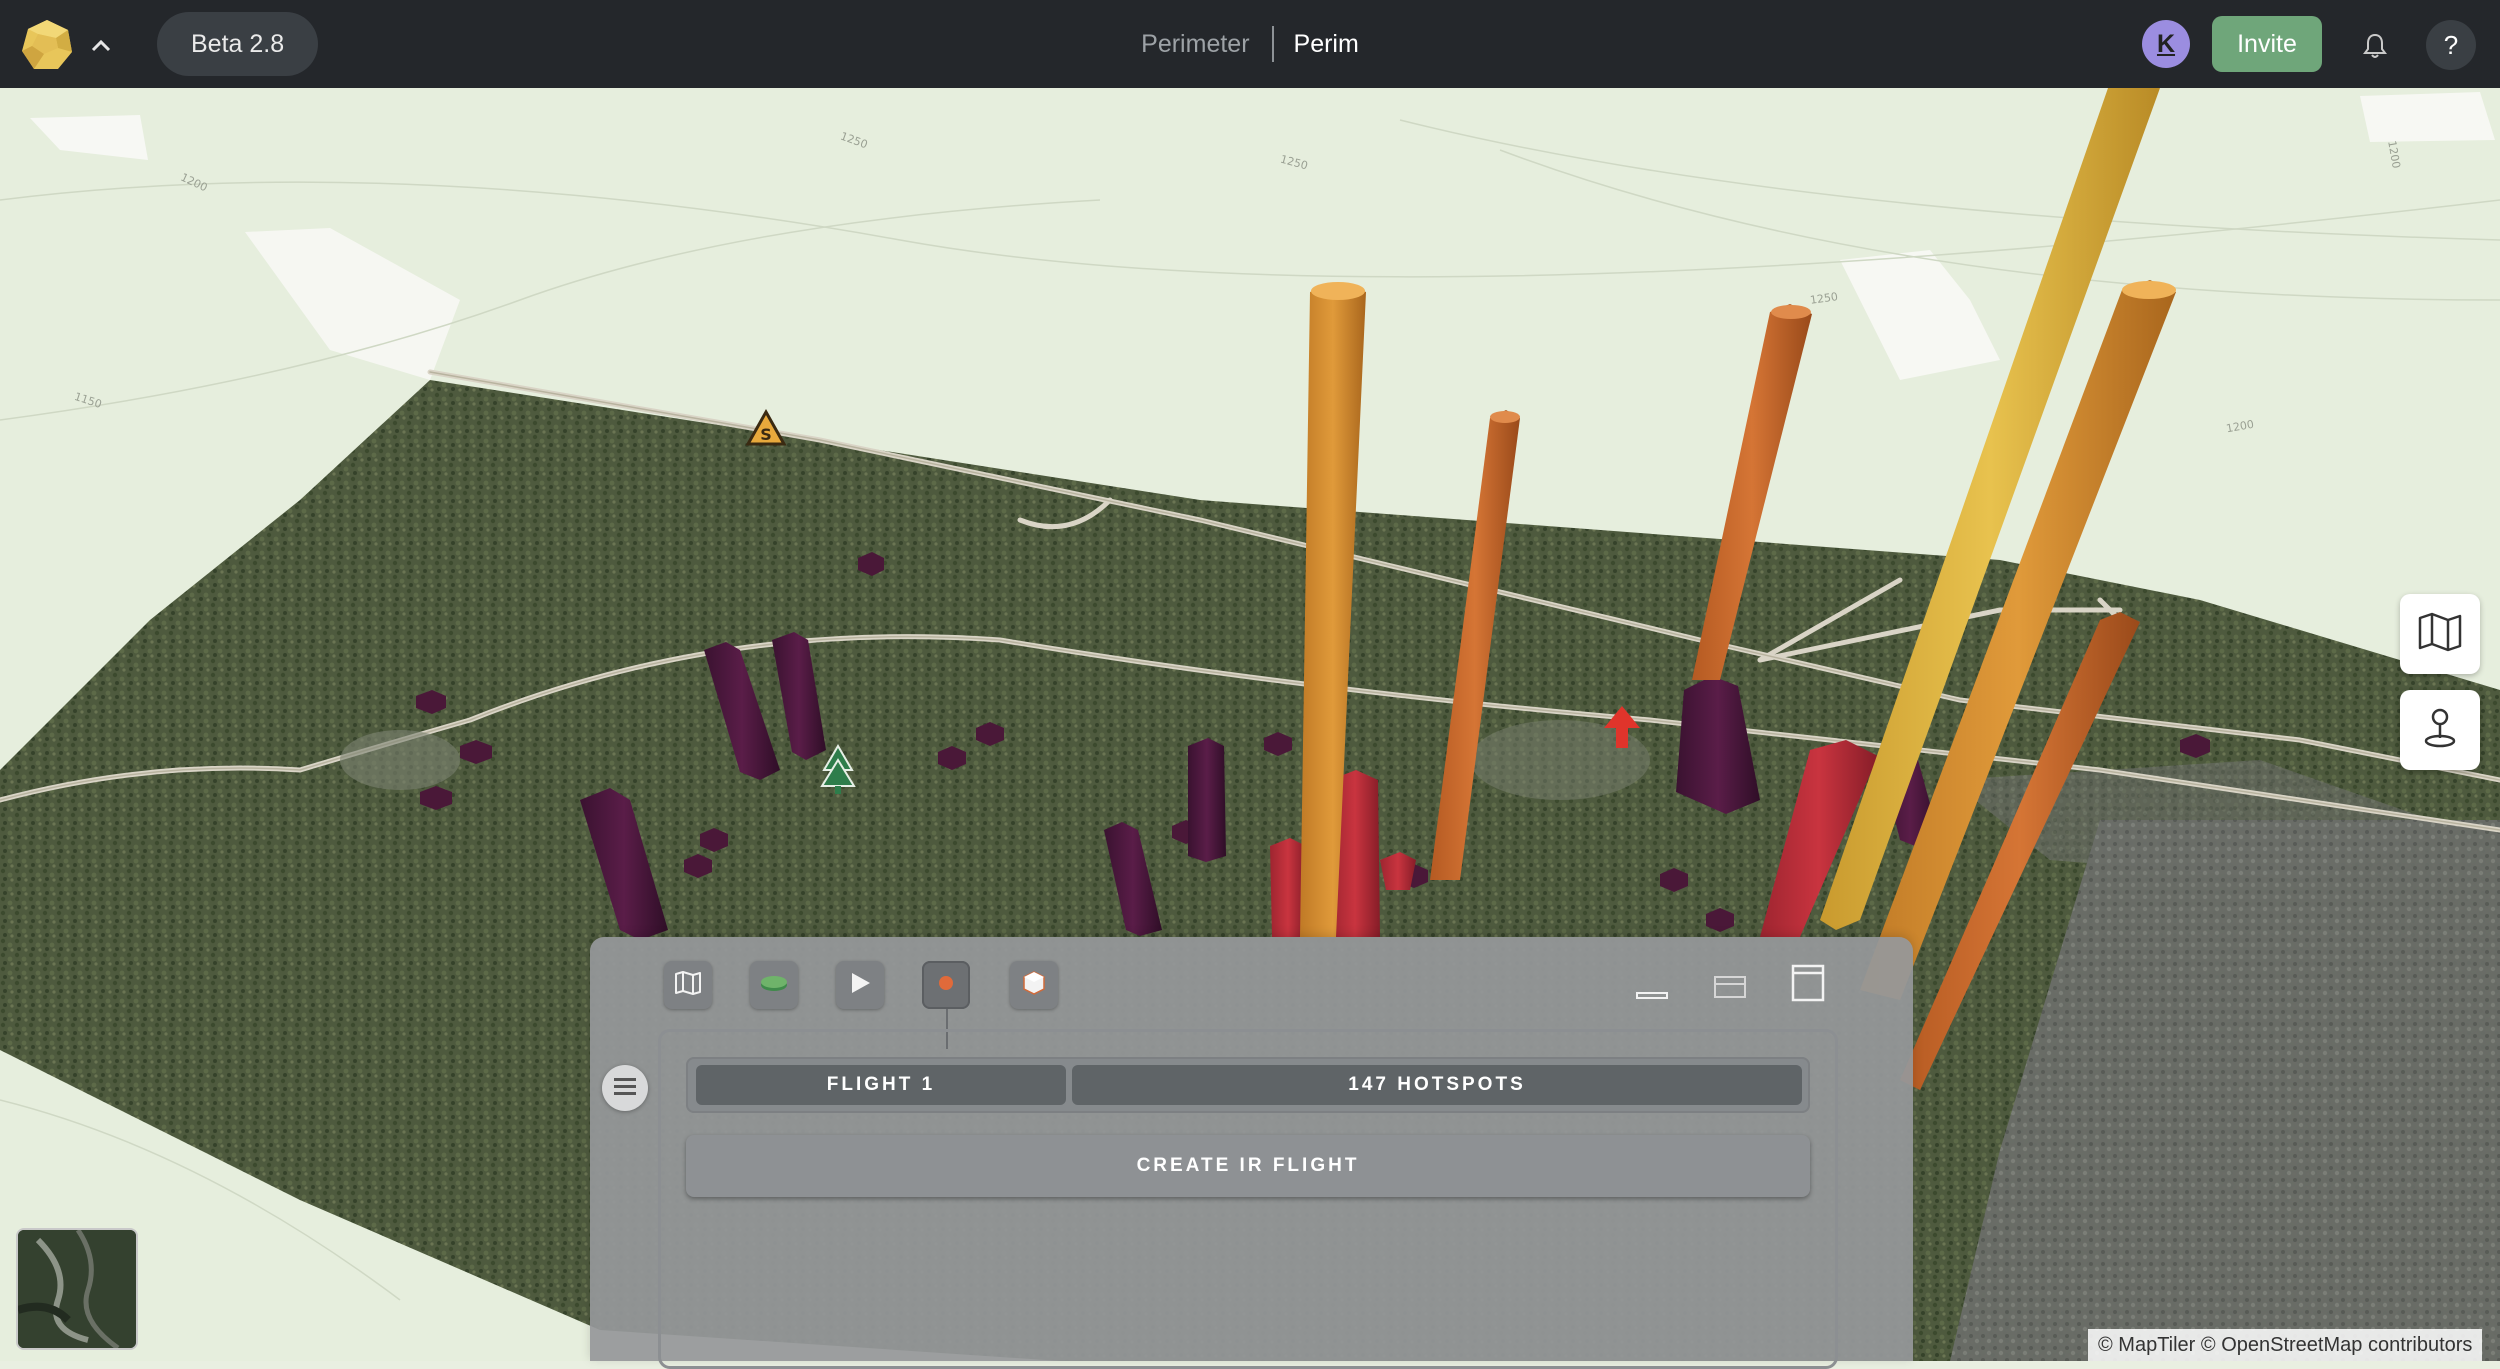  I want to click on hamburger-icon, so click(625, 1088).